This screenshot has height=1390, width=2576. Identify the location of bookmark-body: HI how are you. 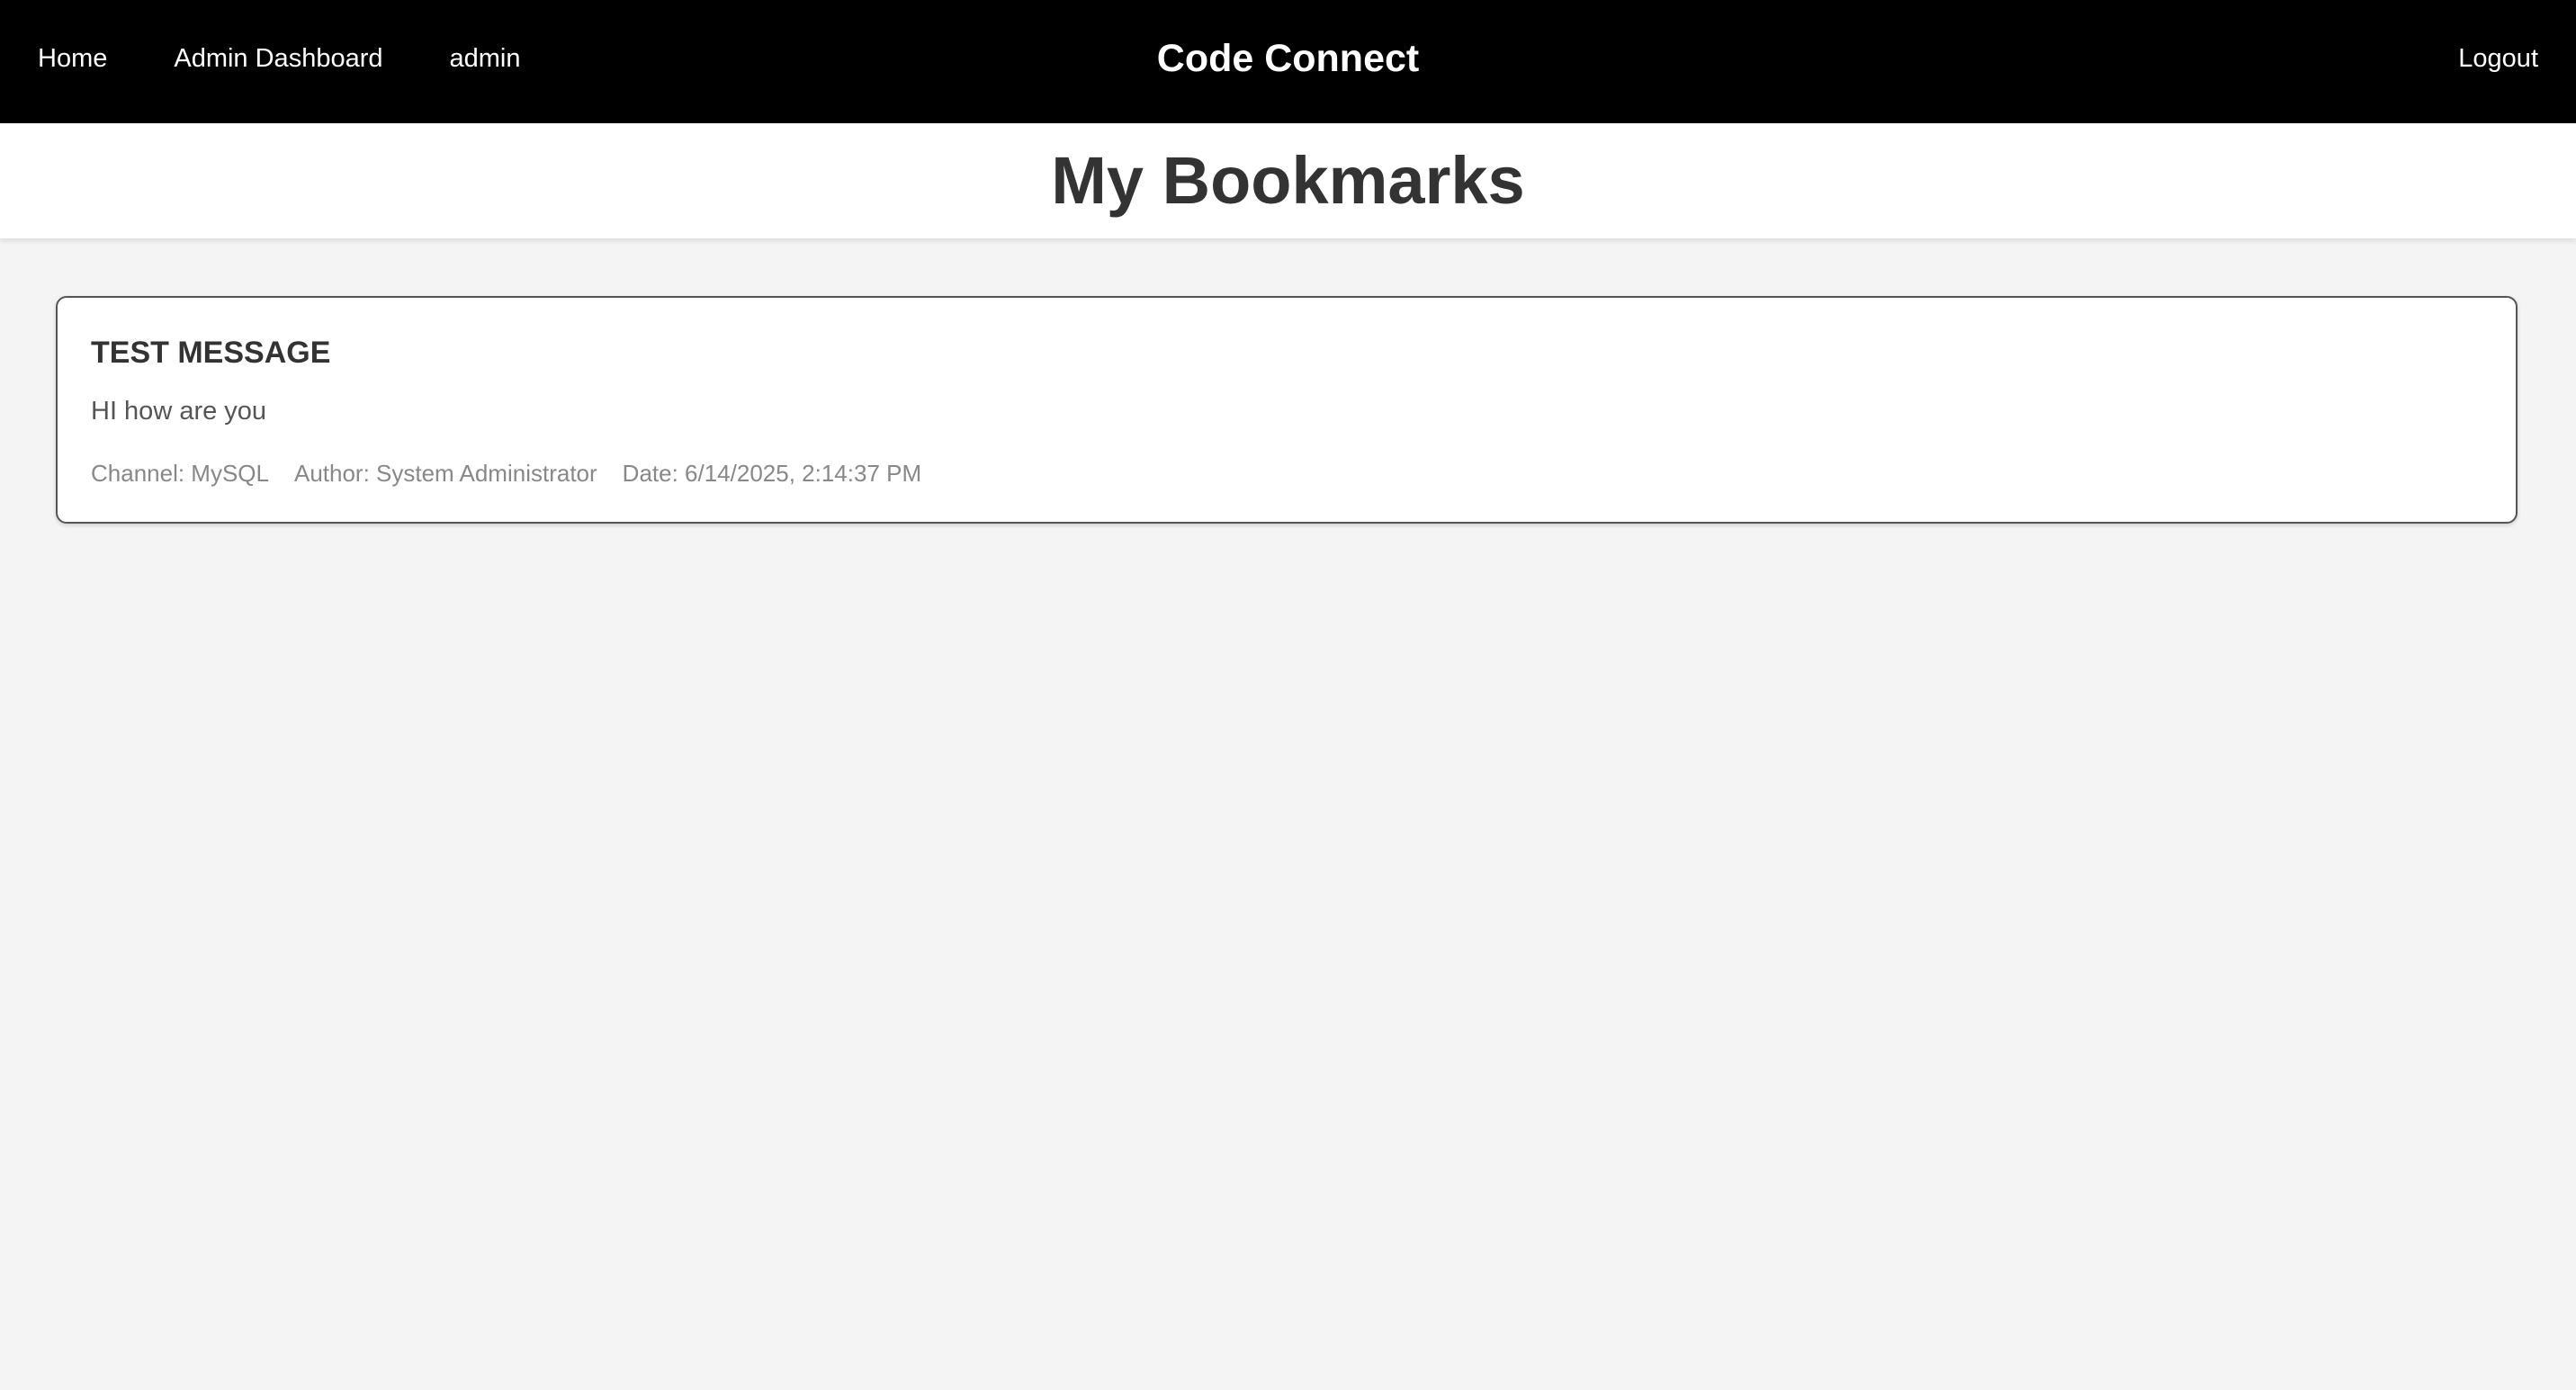
(179, 411).